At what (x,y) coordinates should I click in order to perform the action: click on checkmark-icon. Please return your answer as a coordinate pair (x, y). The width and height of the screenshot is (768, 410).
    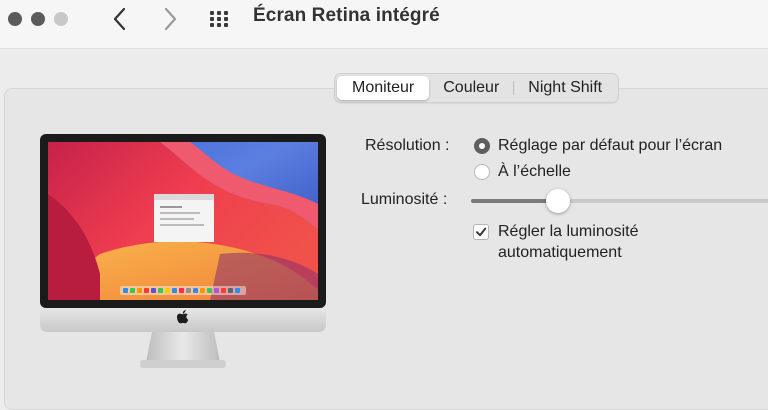
    Looking at the image, I should click on (481, 232).